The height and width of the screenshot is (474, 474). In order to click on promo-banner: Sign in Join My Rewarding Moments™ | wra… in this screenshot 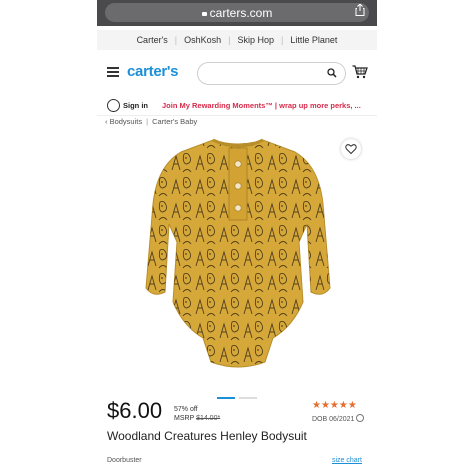, I will do `click(237, 105)`.